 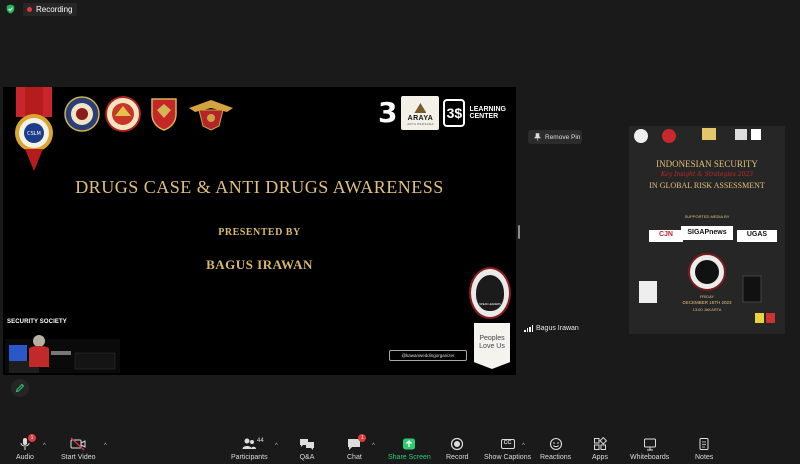 I want to click on araya-name: ARAYA, so click(x=420, y=118).